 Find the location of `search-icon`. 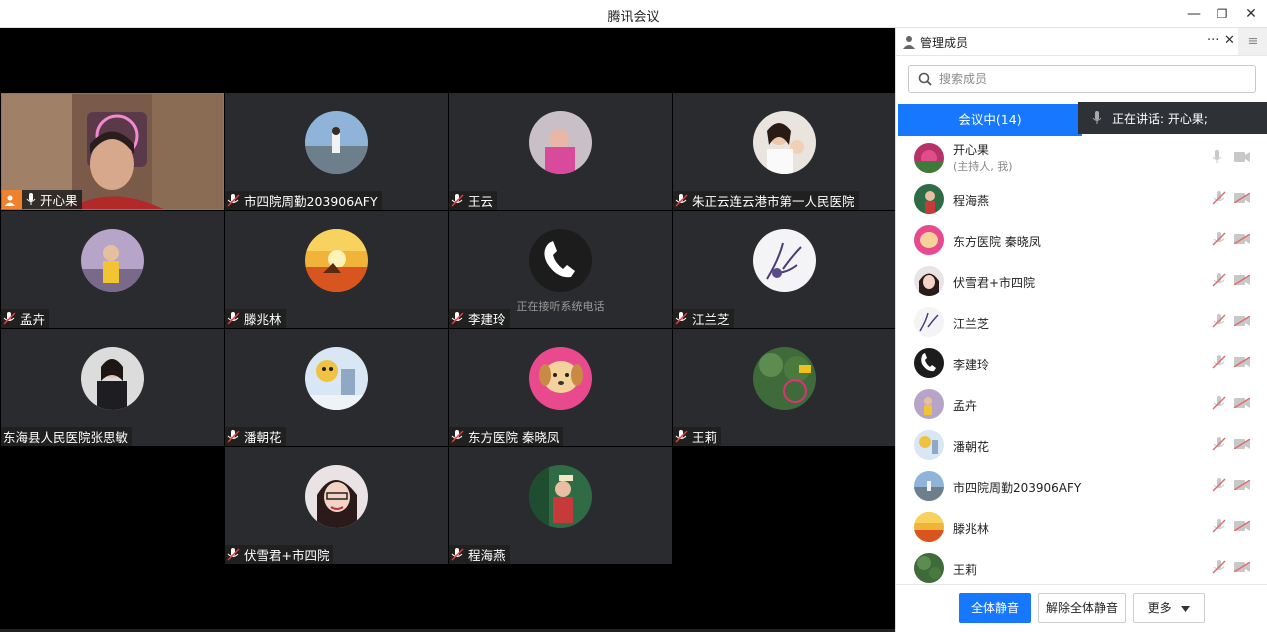

search-icon is located at coordinates (925, 79).